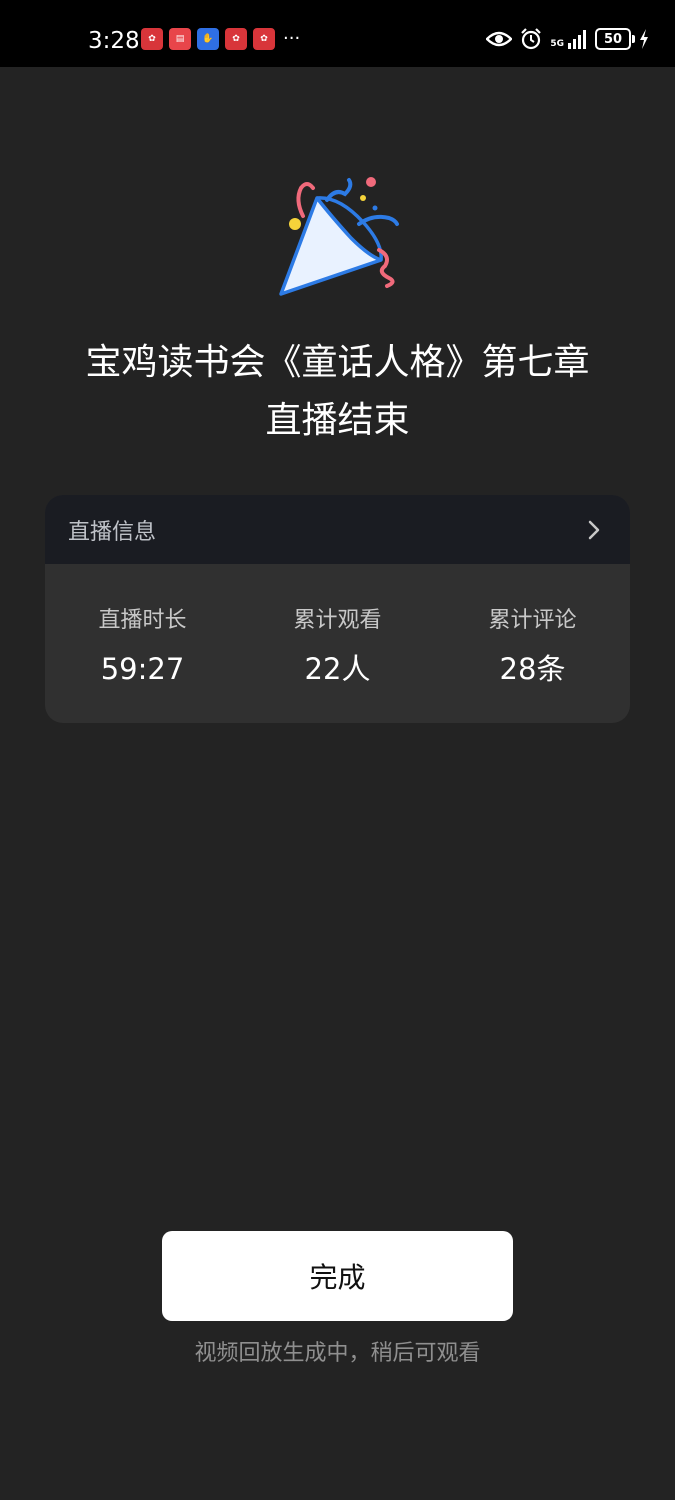 Image resolution: width=675 pixels, height=1500 pixels. What do you see at coordinates (532, 646) in the screenshot?
I see `stat-total-comments: 累计评论 28条` at bounding box center [532, 646].